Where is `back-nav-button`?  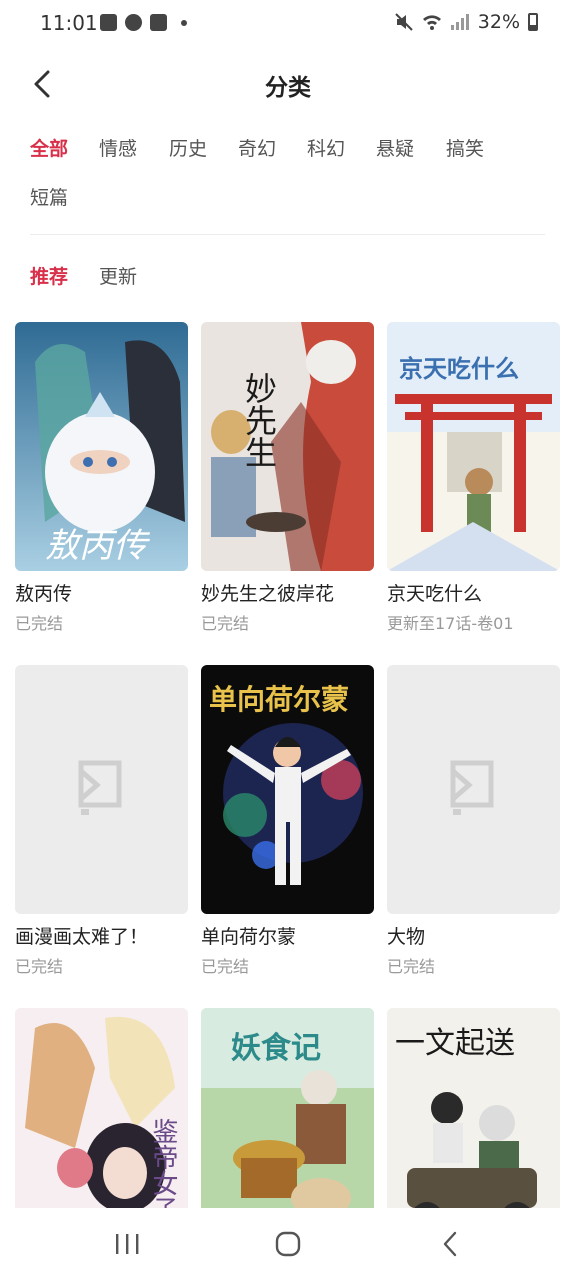
back-nav-button is located at coordinates (450, 1244).